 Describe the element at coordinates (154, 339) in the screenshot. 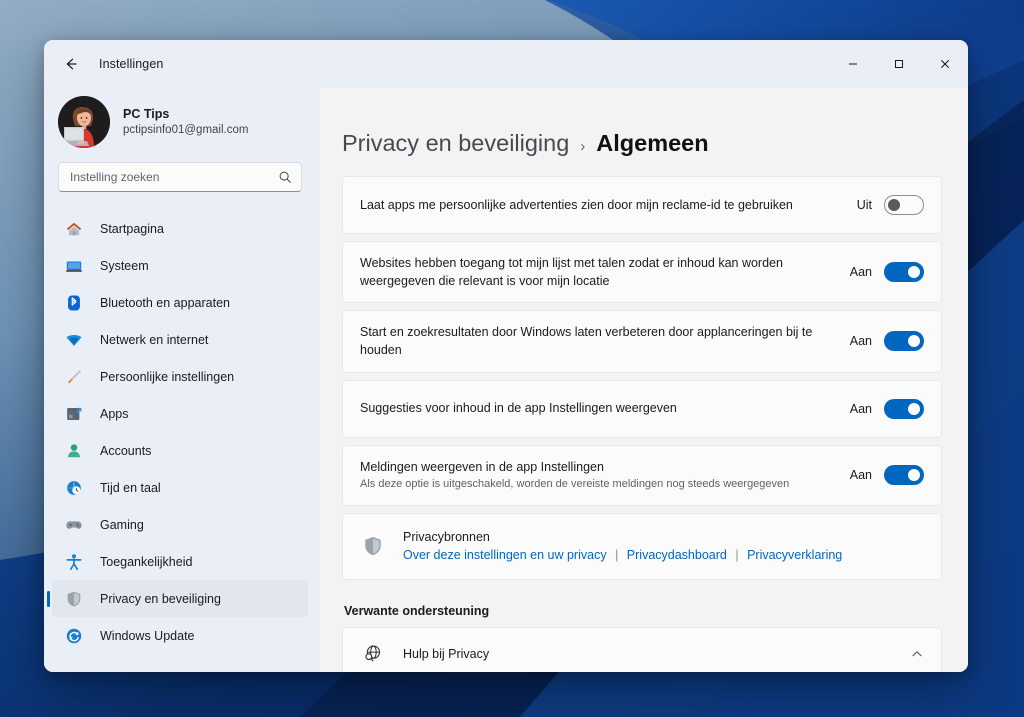

I see `sidebar-item-label: Netwerk en internet` at that location.